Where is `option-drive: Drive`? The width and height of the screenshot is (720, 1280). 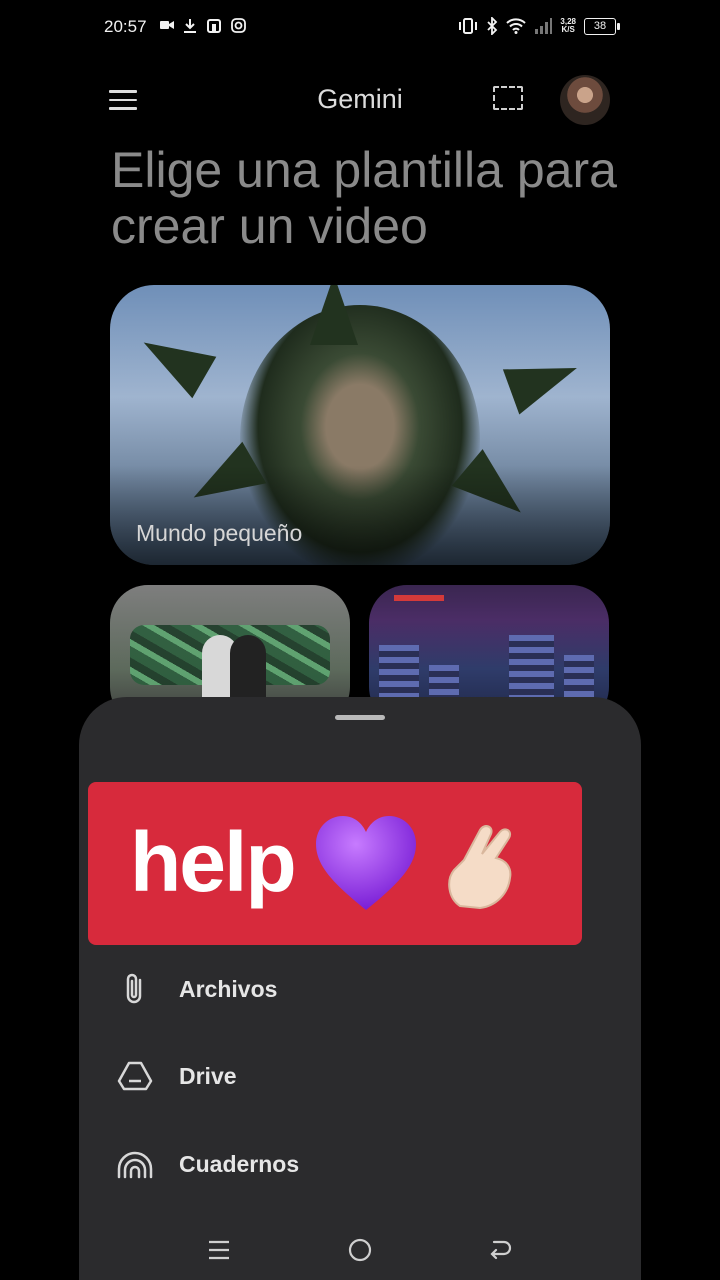
option-drive: Drive is located at coordinates (319, 1076).